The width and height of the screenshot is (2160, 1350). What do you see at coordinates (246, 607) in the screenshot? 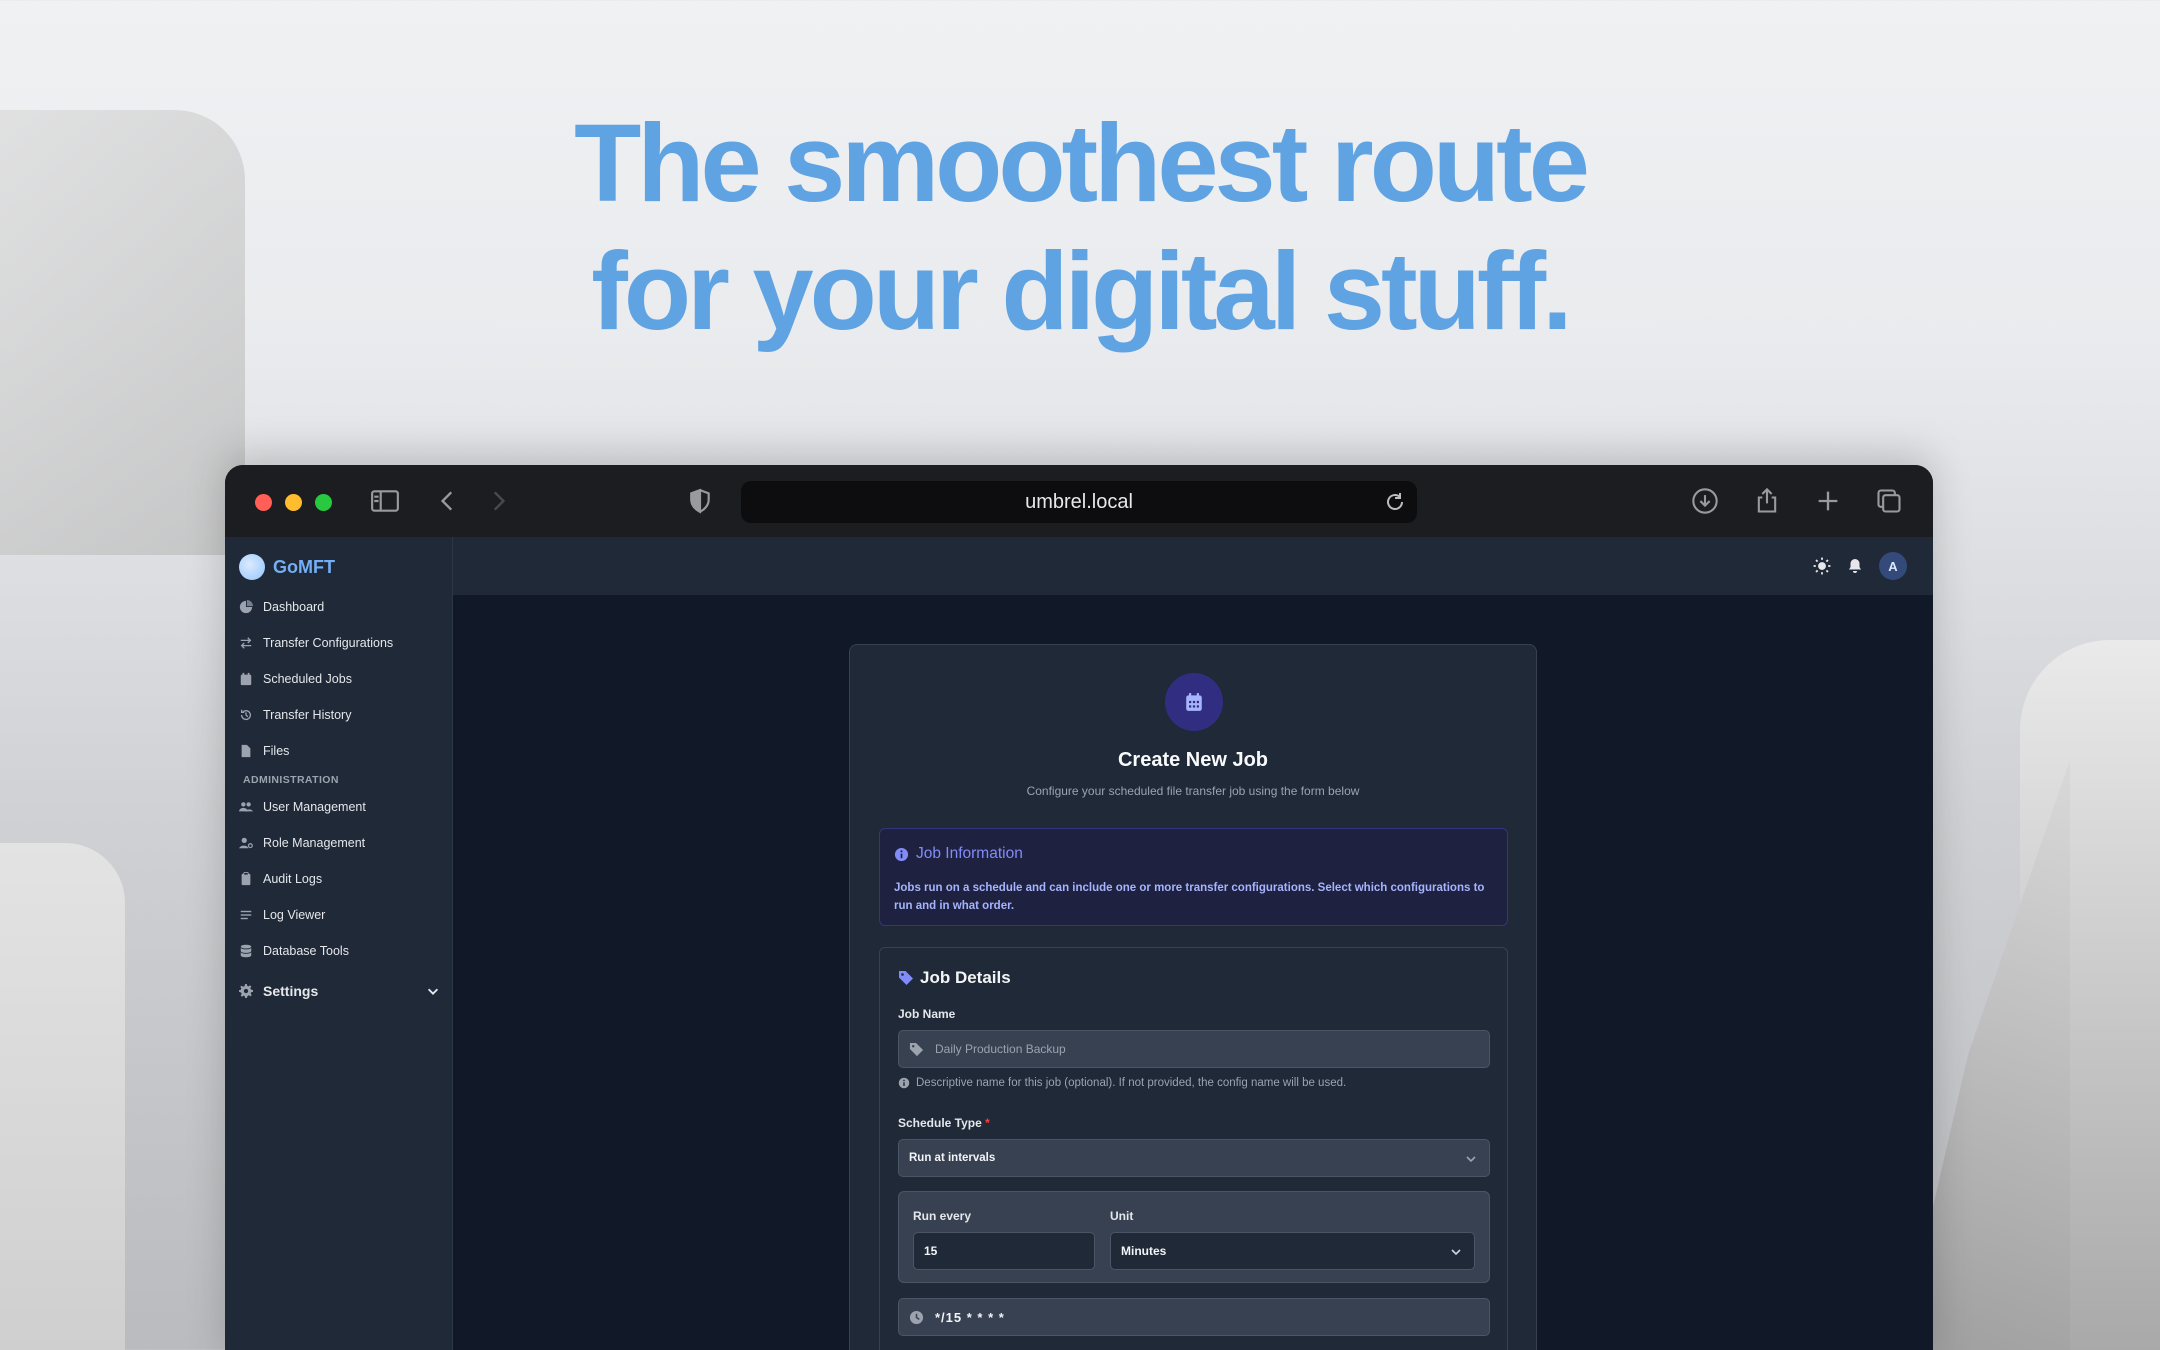
I see `dashboard-icon` at bounding box center [246, 607].